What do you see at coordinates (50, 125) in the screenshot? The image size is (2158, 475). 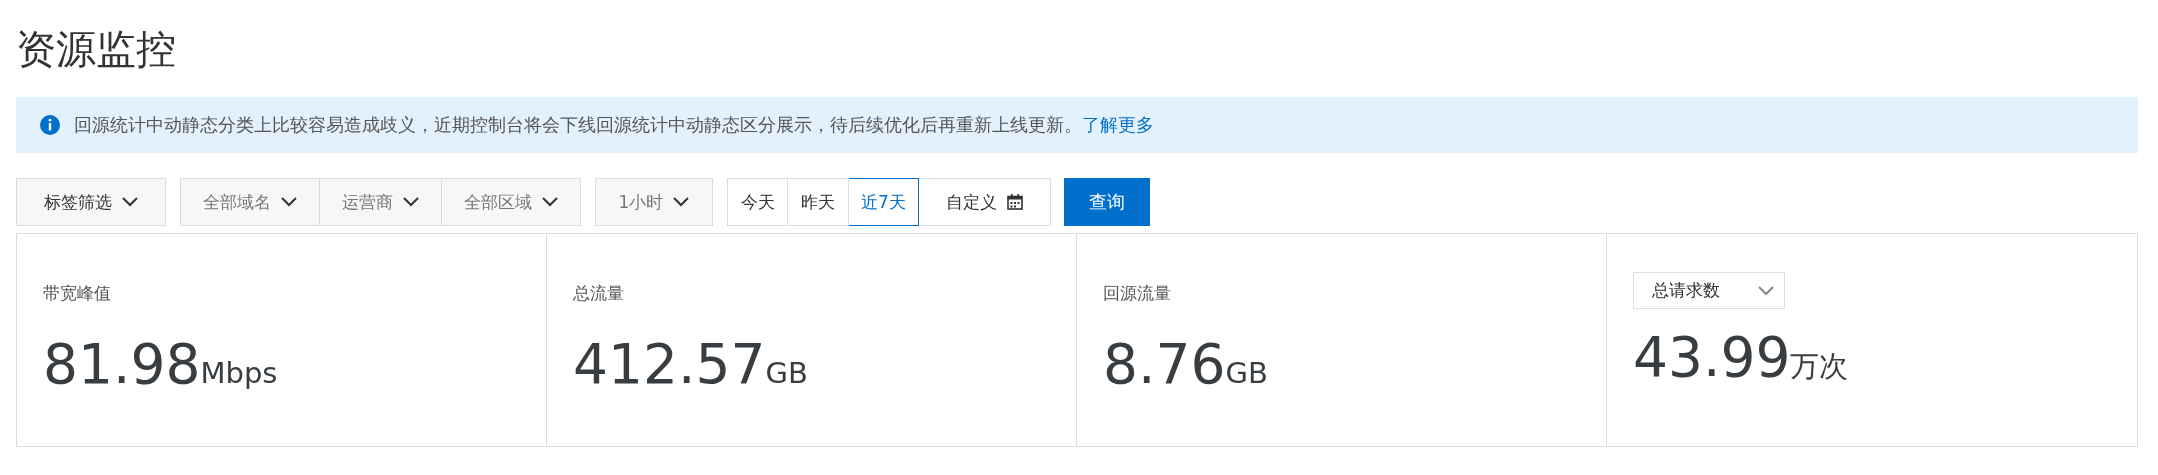 I see `info-icon` at bounding box center [50, 125].